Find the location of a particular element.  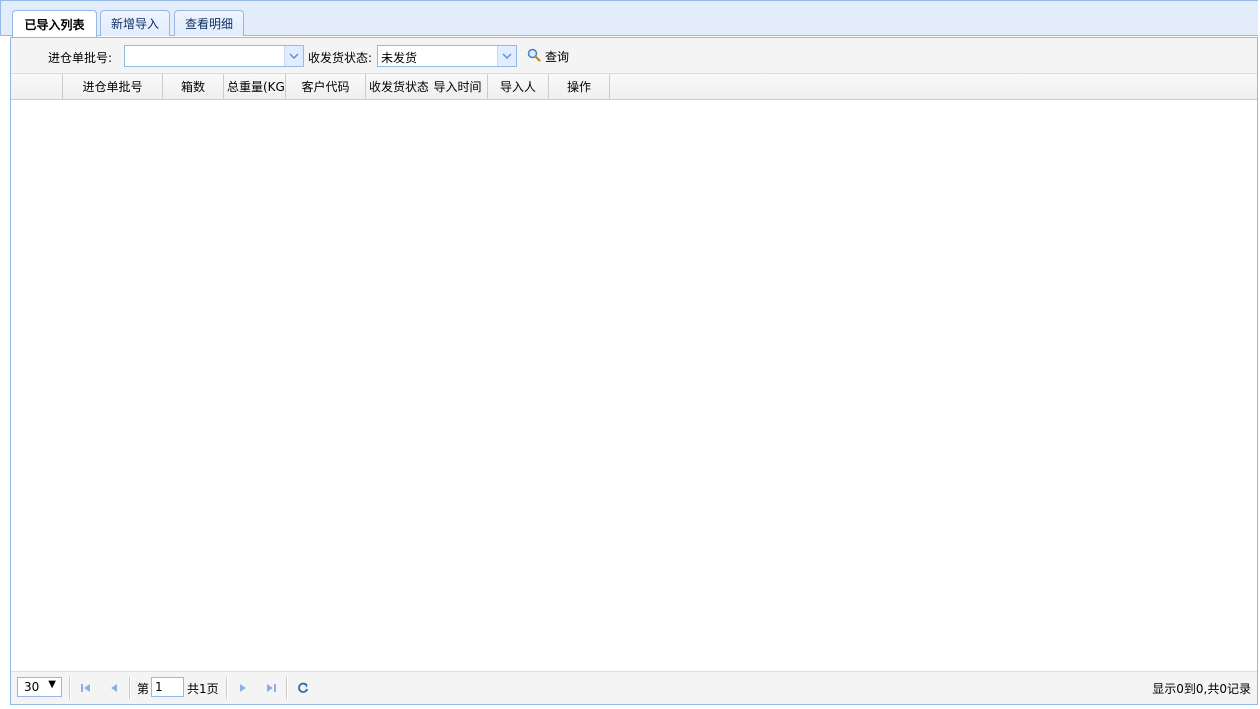

page-size-select: 30 ▼ is located at coordinates (39, 687).